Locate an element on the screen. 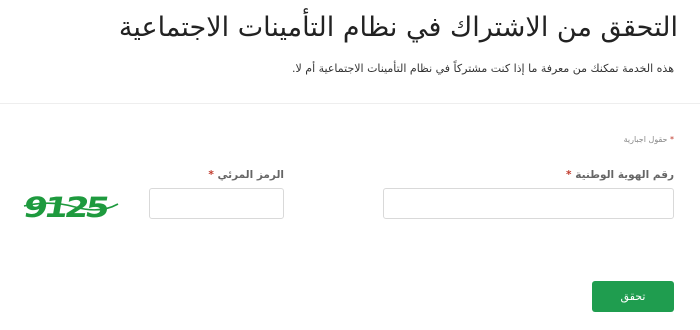  national-id-label: رقم الهوية الوطنية * is located at coordinates (620, 175).